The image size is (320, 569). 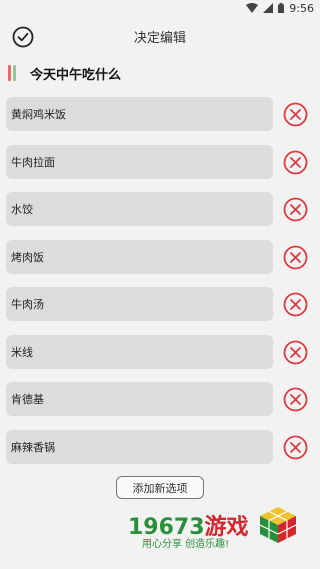 I want to click on status-bar: 9:56, so click(x=160, y=8).